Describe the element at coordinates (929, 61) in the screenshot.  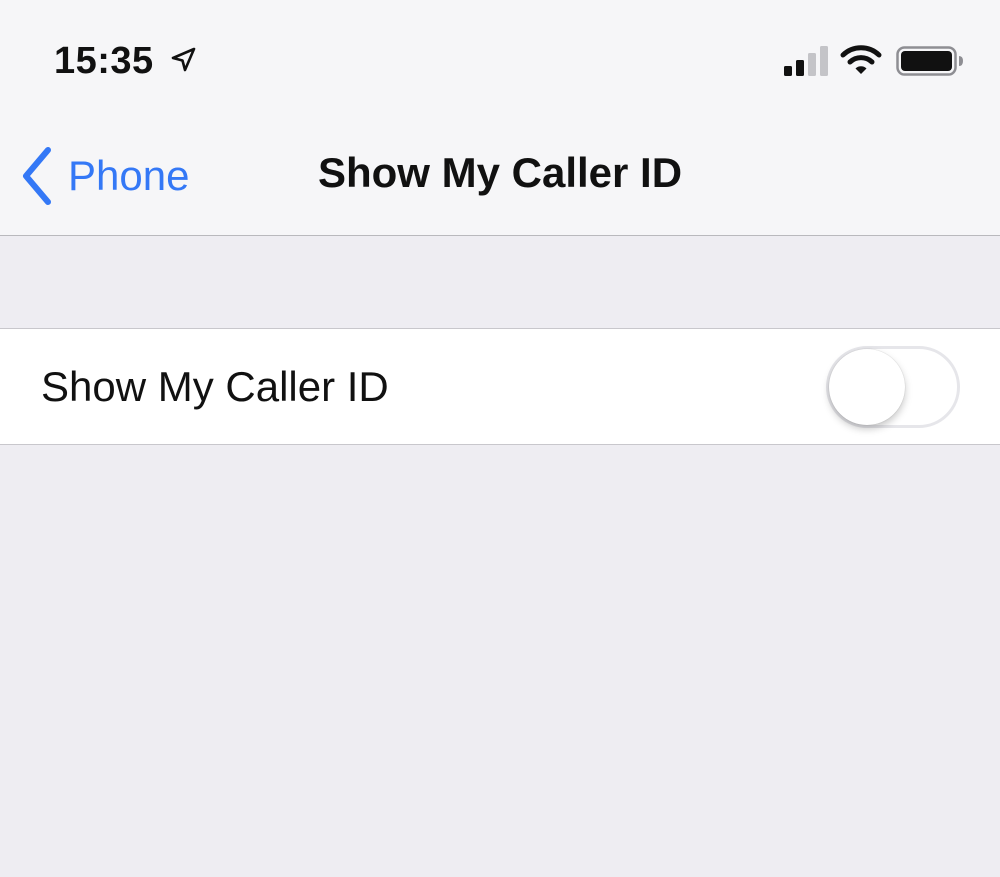
I see `battery-icon` at that location.